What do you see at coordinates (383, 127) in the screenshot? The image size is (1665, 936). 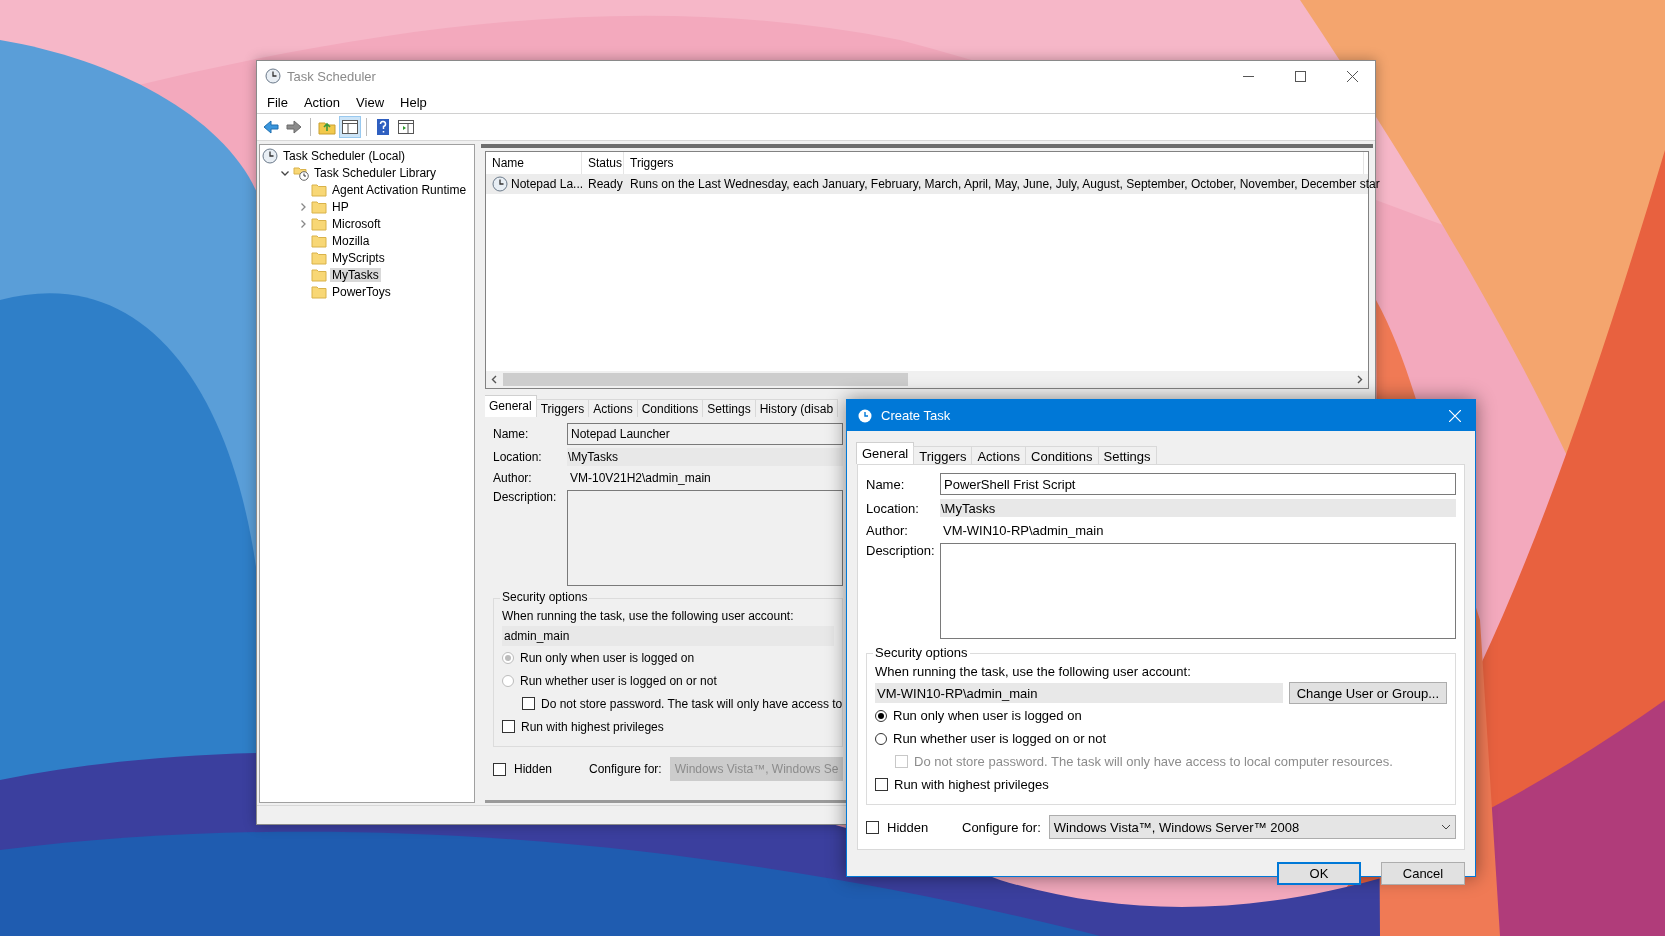 I see `help-icon` at bounding box center [383, 127].